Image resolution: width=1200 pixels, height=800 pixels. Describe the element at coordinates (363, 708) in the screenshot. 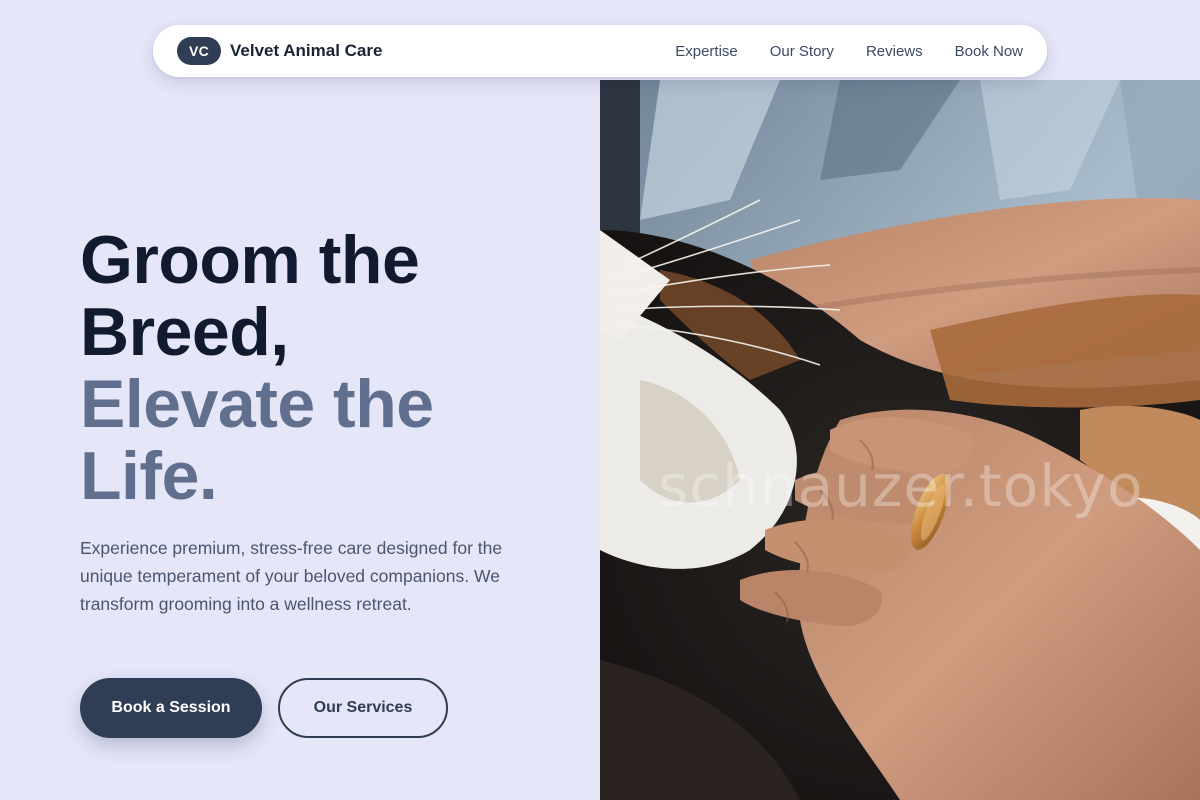

I see `our-services-button: Our Services` at that location.